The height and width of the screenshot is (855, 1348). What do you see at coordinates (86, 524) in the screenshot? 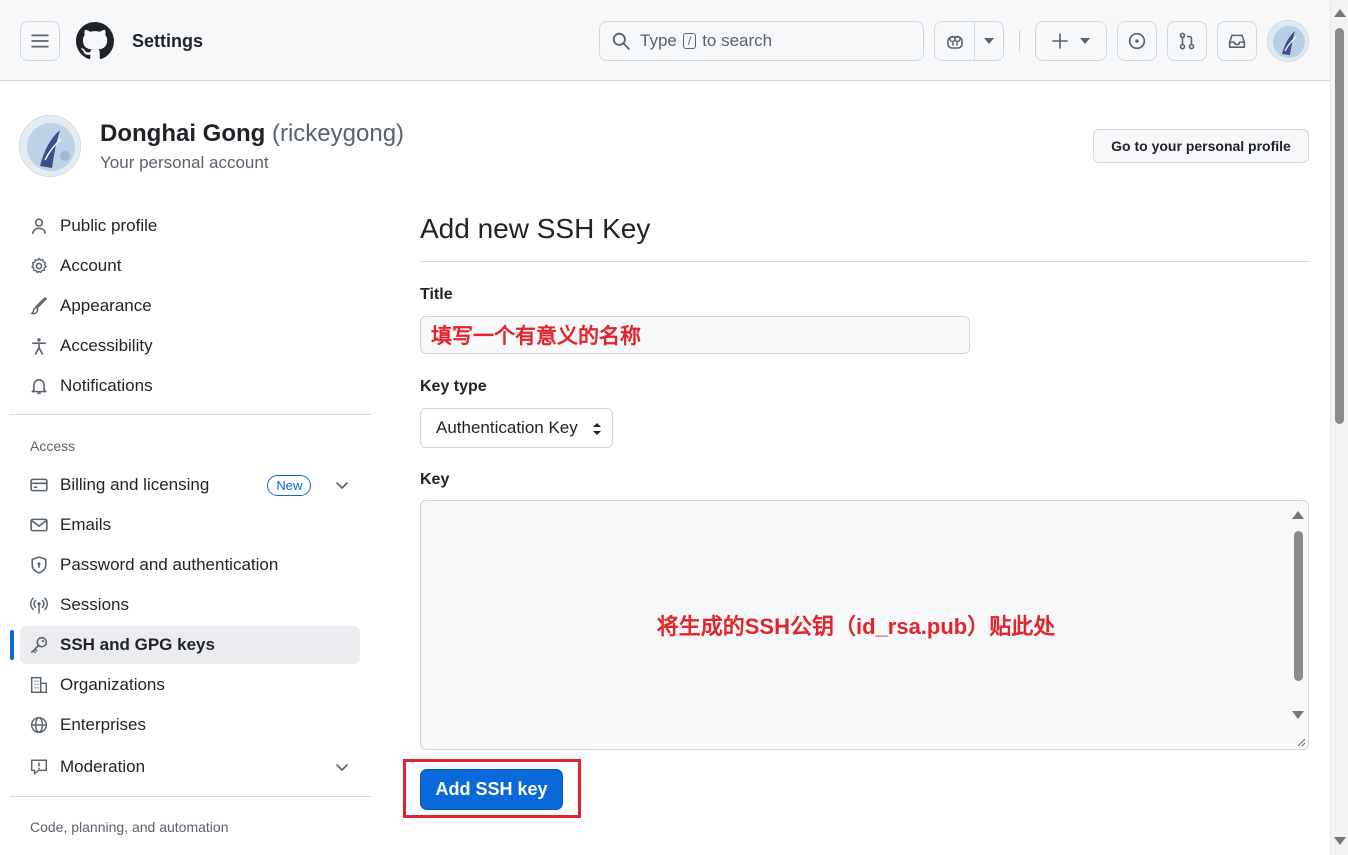
I see `sidebar-item-label: Emails` at bounding box center [86, 524].